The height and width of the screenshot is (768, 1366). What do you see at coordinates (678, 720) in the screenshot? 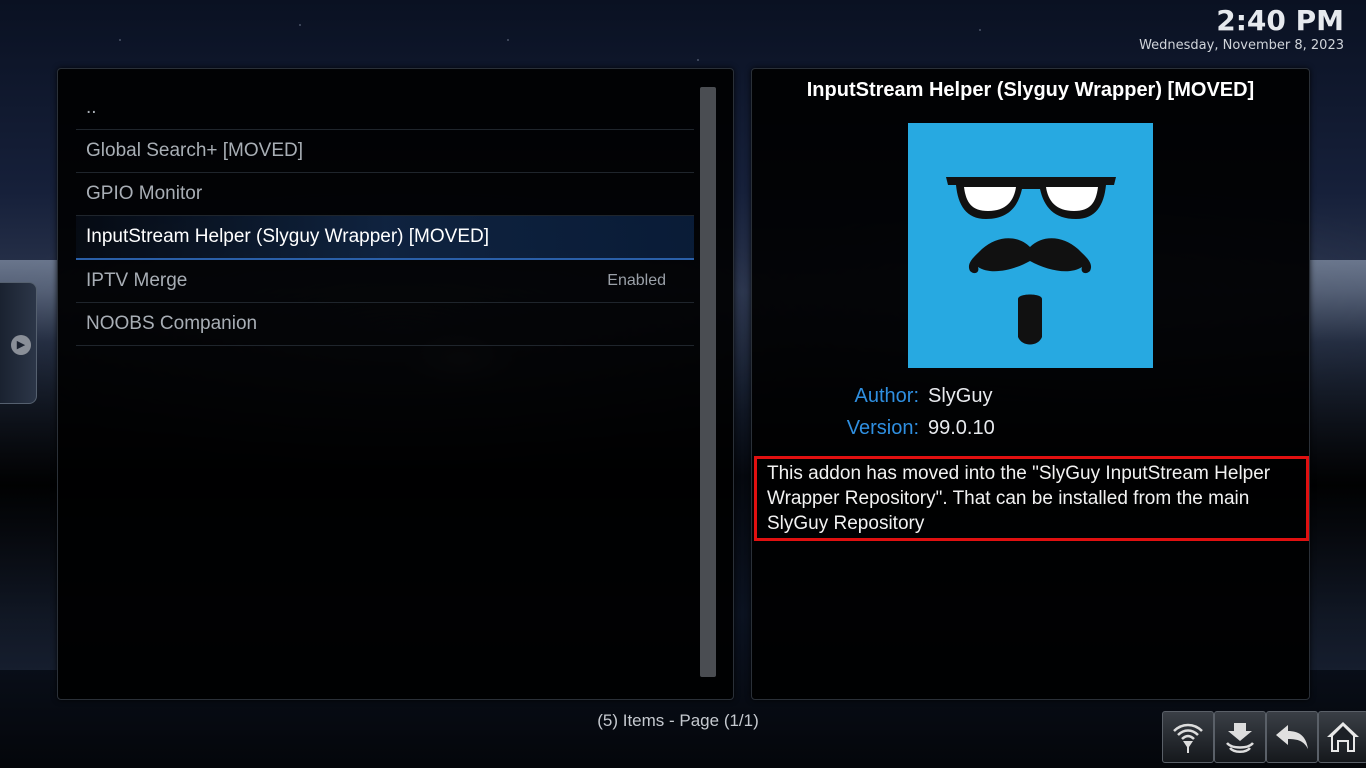
I see `item-count: (5) Items - Page (1/1)` at bounding box center [678, 720].